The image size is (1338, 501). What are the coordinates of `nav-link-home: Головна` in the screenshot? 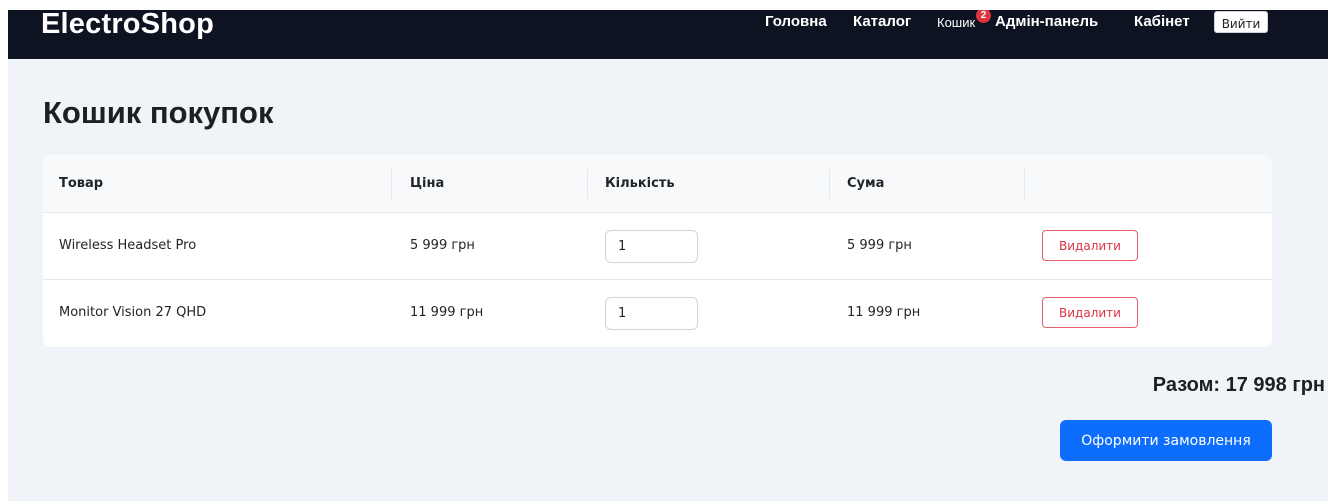 It's located at (796, 22).